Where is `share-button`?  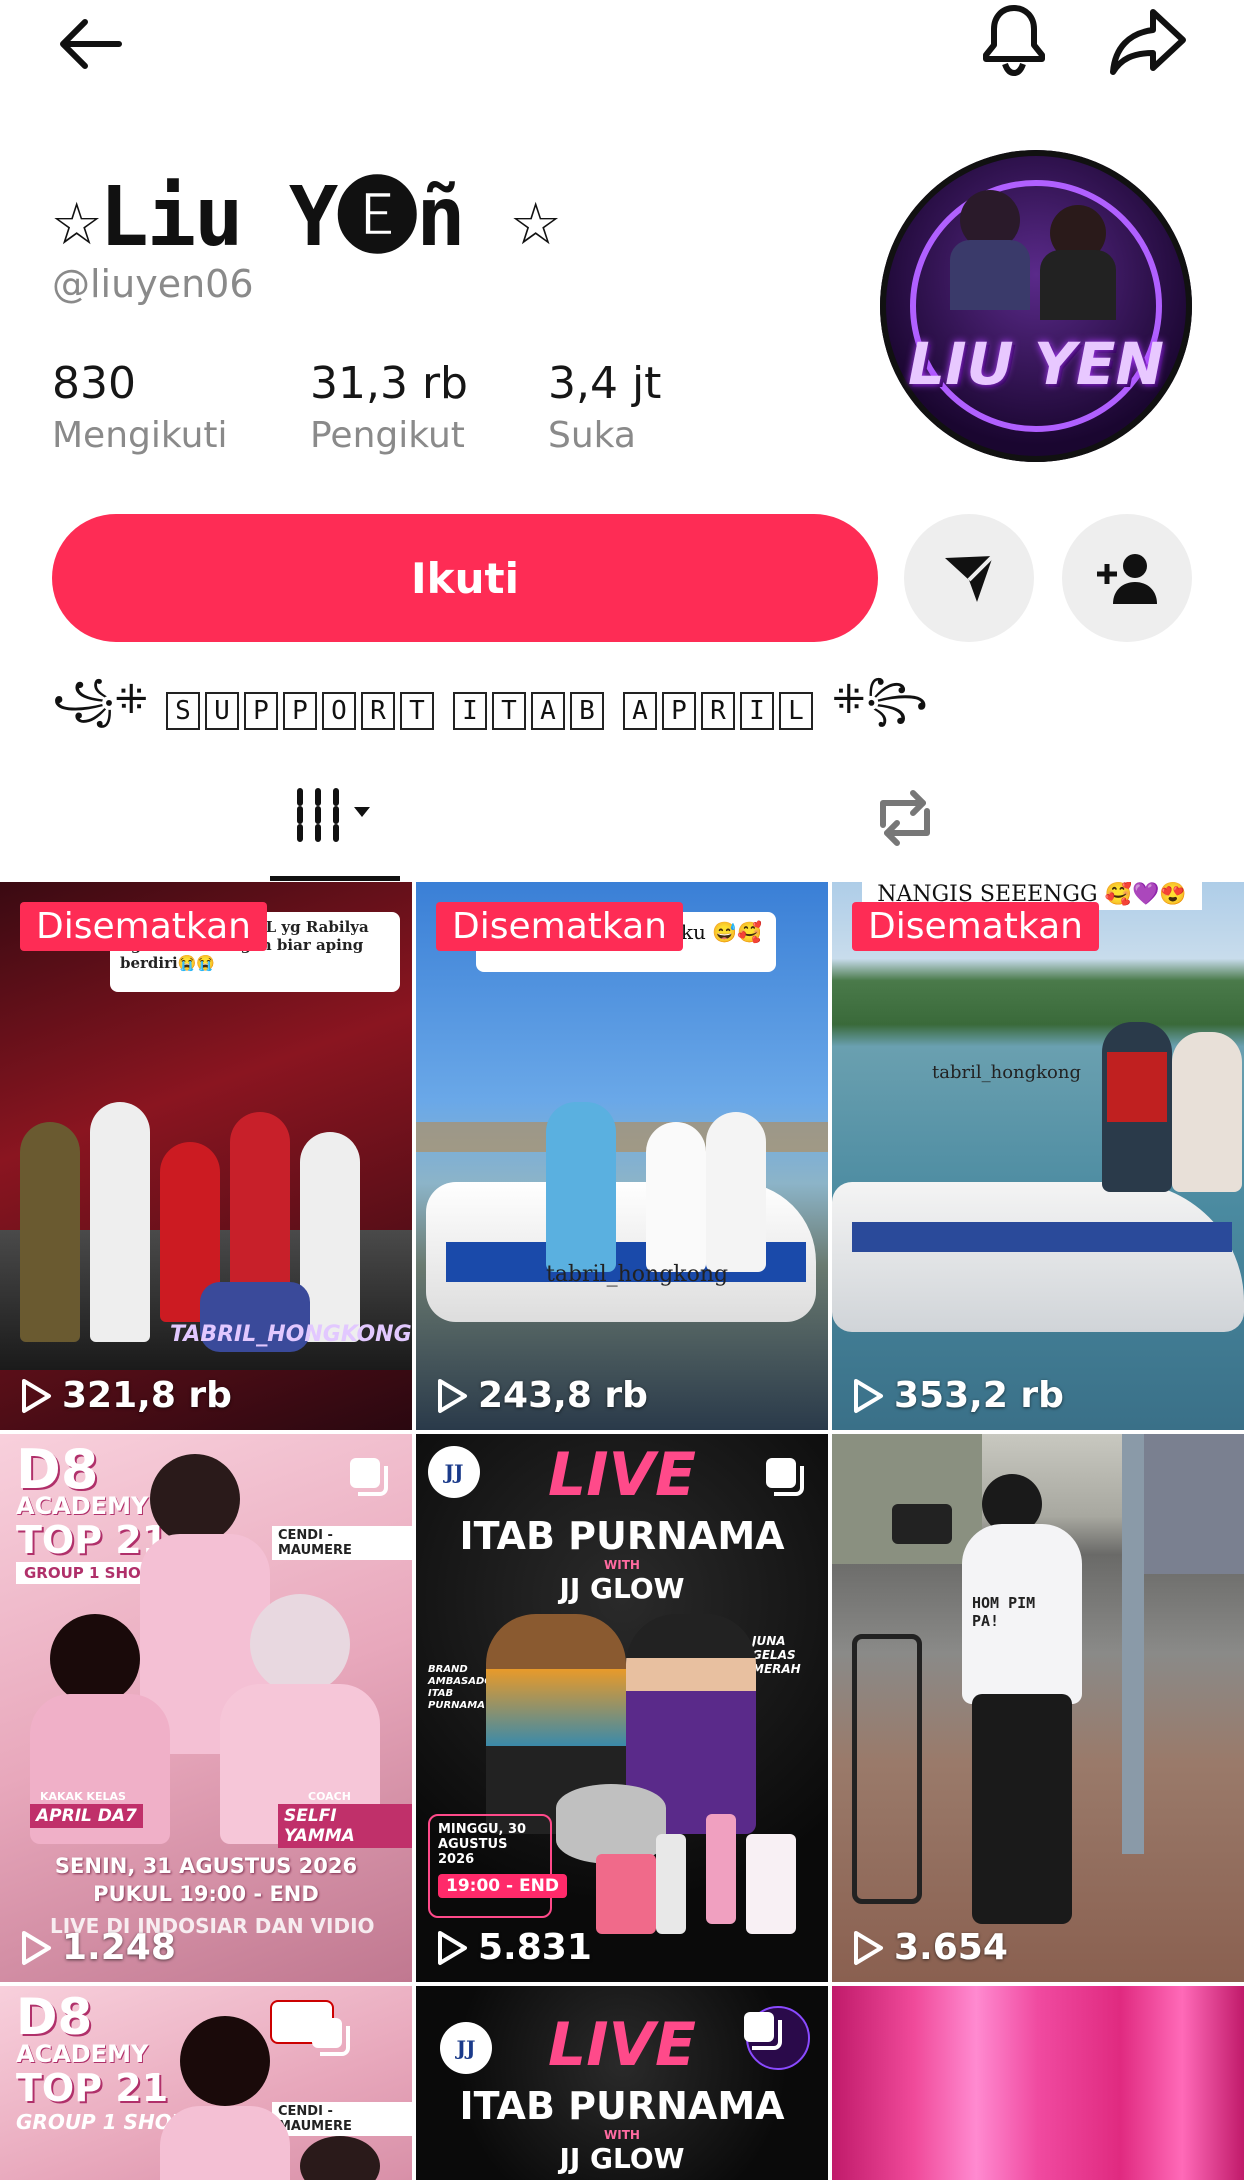
share-button is located at coordinates (1148, 42).